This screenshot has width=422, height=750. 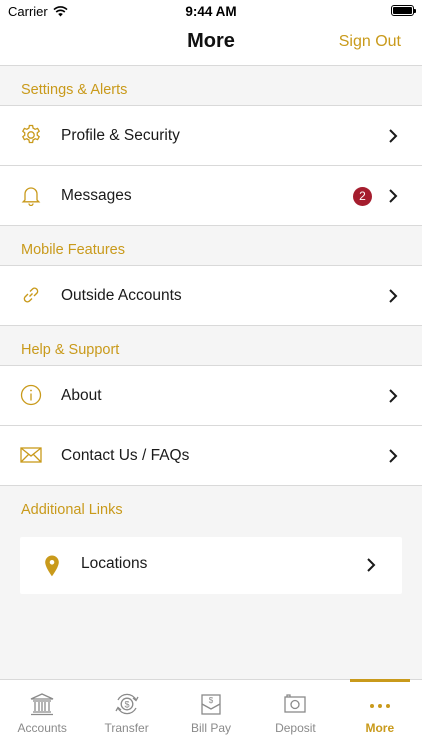 What do you see at coordinates (31, 455) in the screenshot?
I see `envelope-icon` at bounding box center [31, 455].